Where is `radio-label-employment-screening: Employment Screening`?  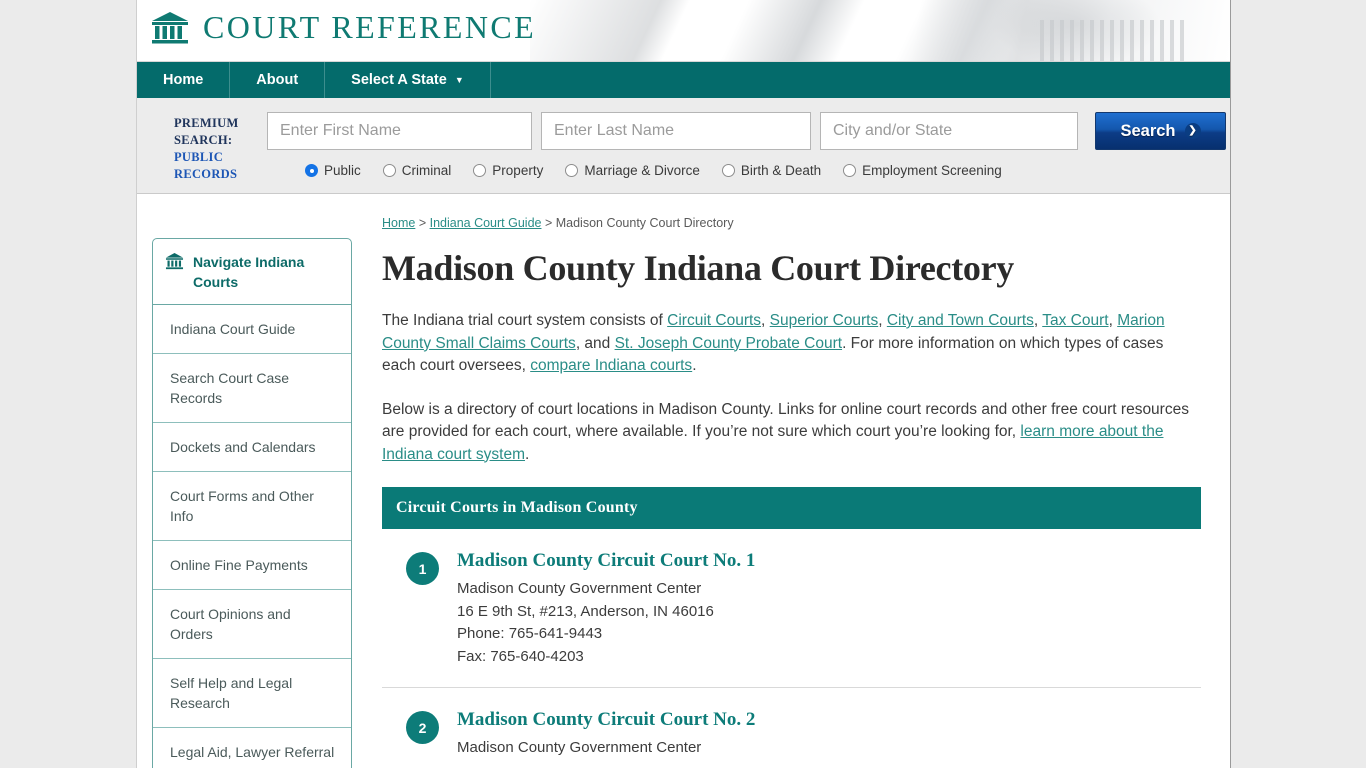 radio-label-employment-screening: Employment Screening is located at coordinates (932, 170).